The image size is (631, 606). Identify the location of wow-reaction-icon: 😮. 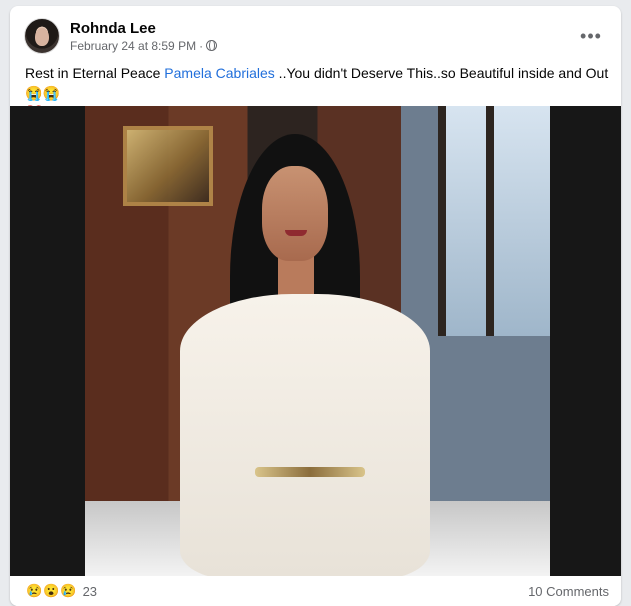
(51, 590).